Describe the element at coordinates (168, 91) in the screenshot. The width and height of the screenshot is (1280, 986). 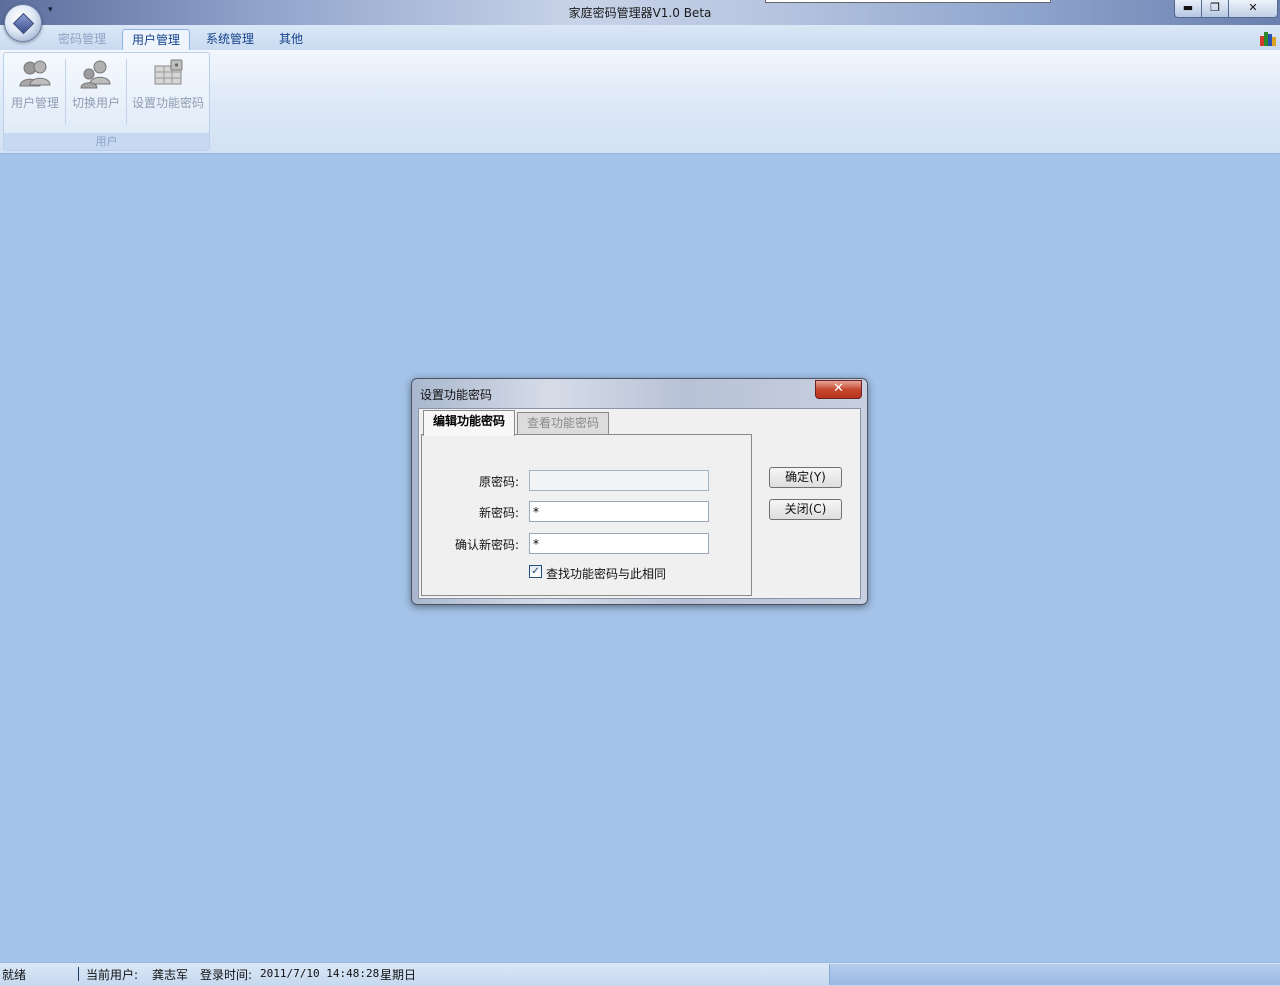
I see `set-function-password-button: 设置功能密码` at that location.